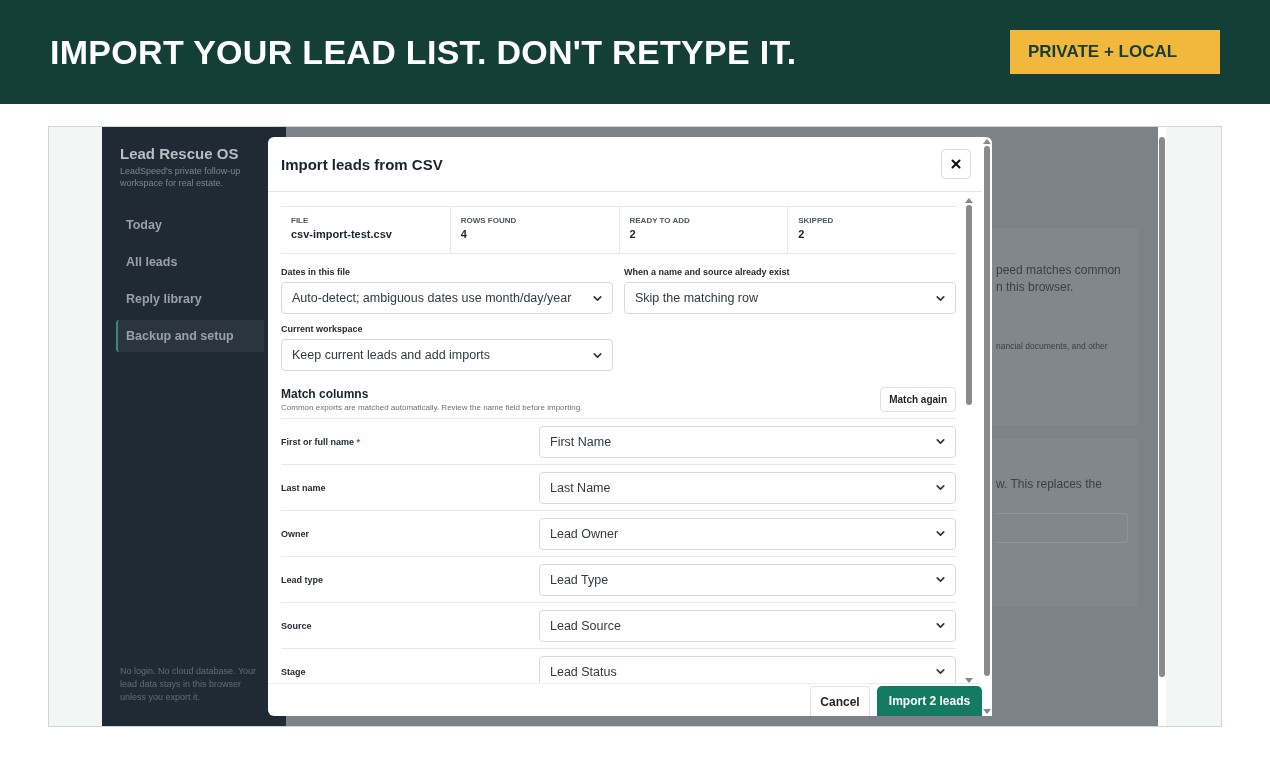  Describe the element at coordinates (747, 625) in the screenshot. I see `dropdown: Lead Source` at that location.